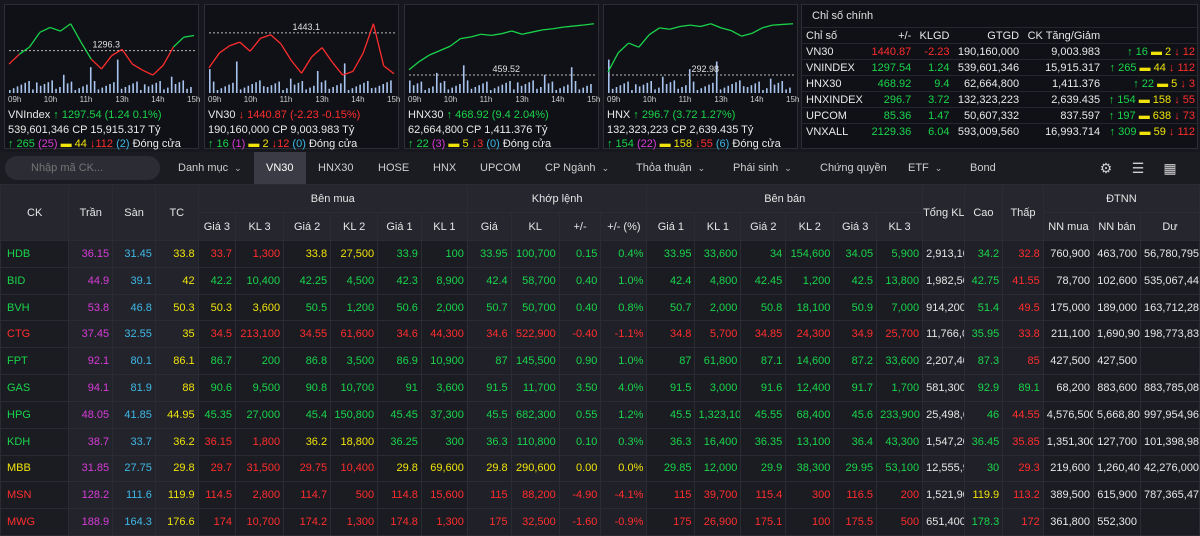 Image resolution: width=1200 pixels, height=536 pixels. What do you see at coordinates (557, 198) in the screenshot?
I see `header-matched-group: Khớp lệnh` at bounding box center [557, 198].